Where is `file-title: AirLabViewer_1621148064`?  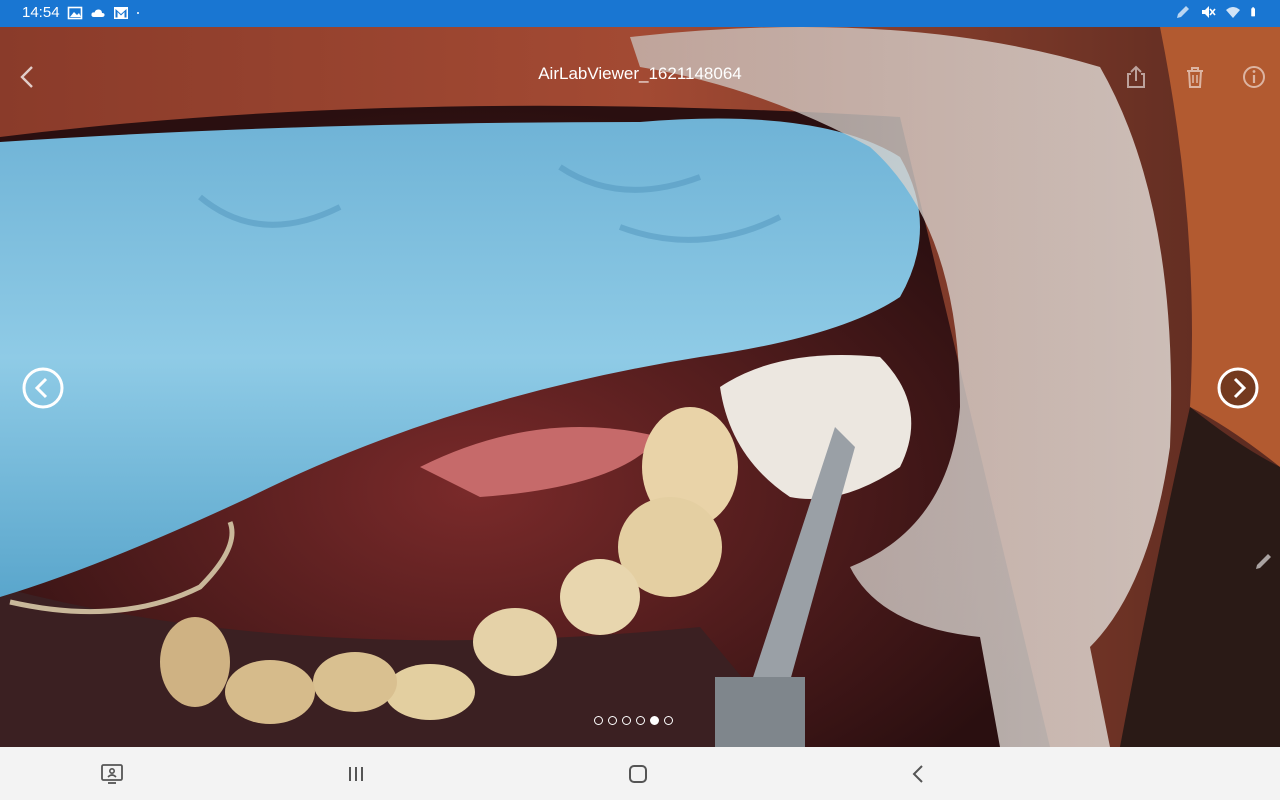 file-title: AirLabViewer_1621148064 is located at coordinates (640, 73).